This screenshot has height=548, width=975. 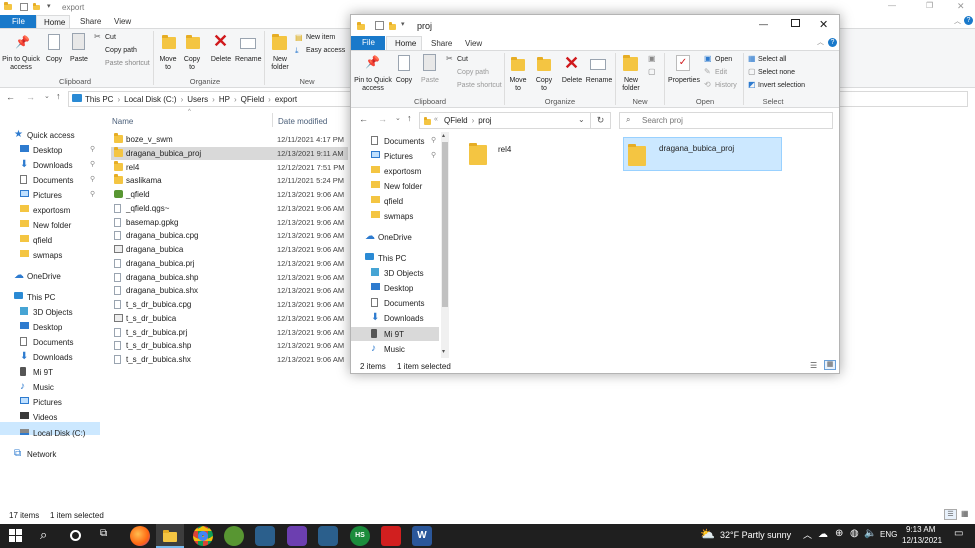 I want to click on back-arrow-icon: ←, so click(x=10, y=97).